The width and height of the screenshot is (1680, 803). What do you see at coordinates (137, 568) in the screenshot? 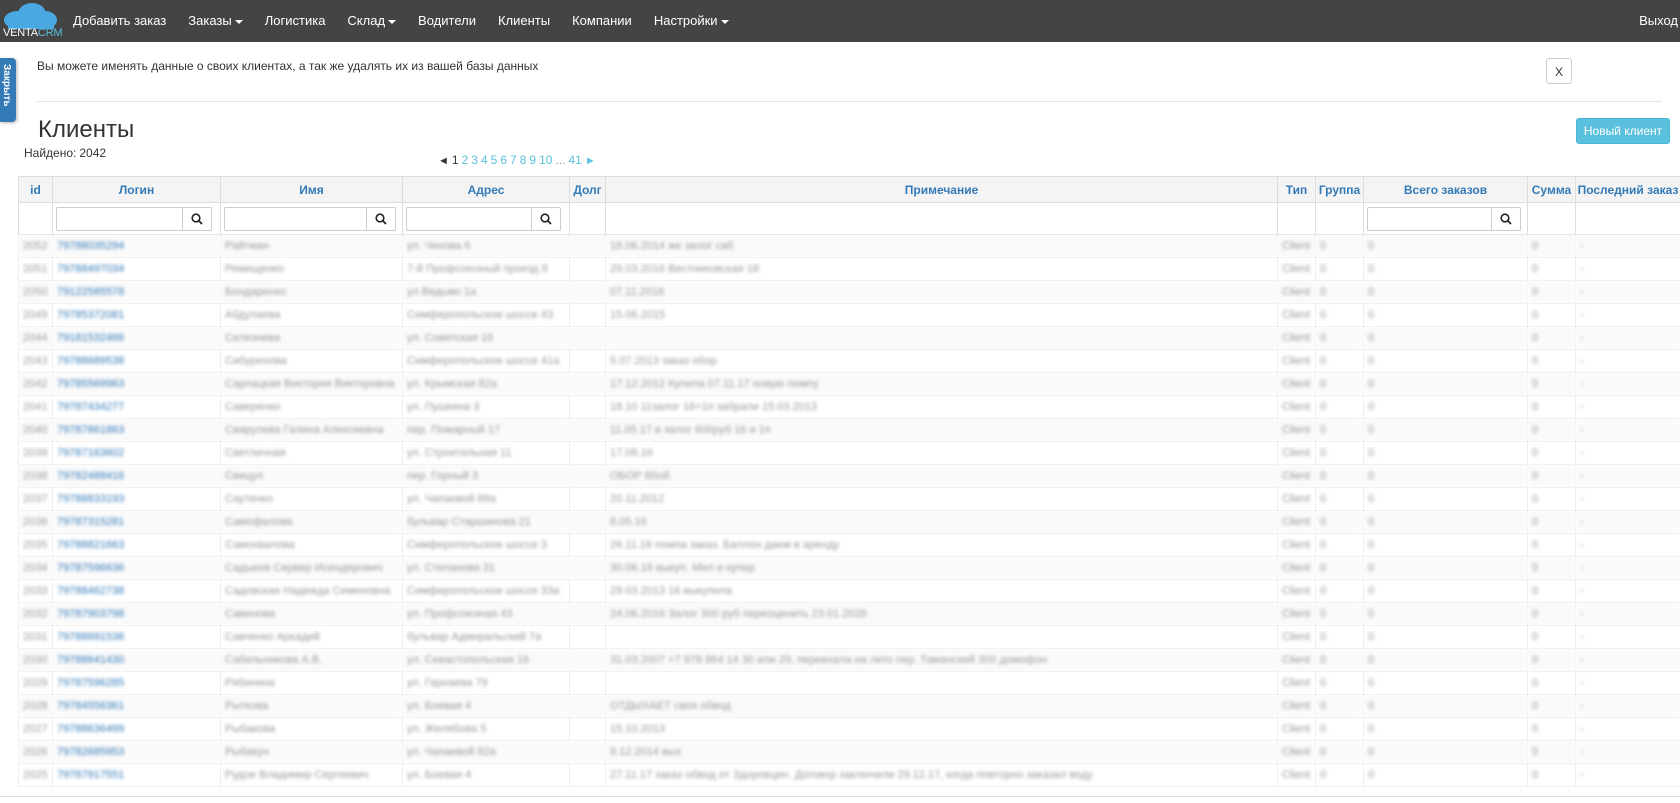
I see `table-cell: 79787596636` at bounding box center [137, 568].